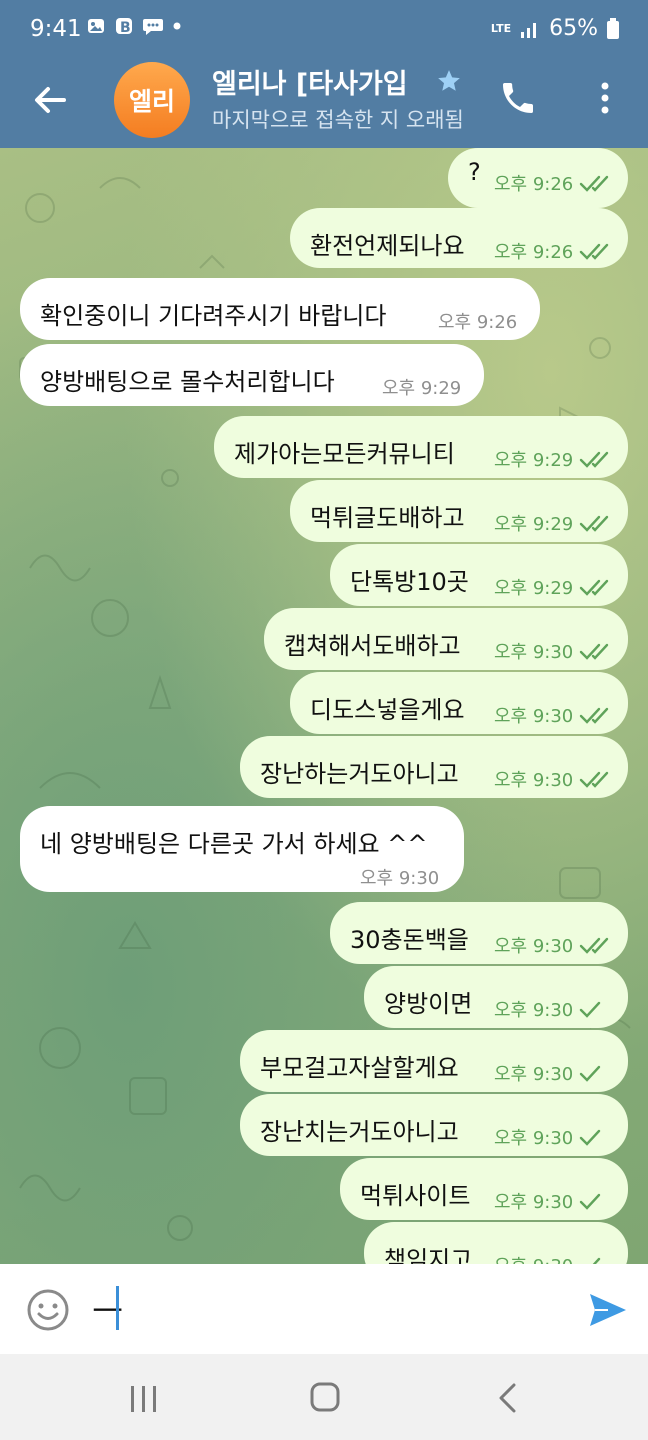 Image resolution: width=648 pixels, height=1440 pixels. Describe the element at coordinates (213, 316) in the screenshot. I see `message-text: 확인중이니 기다려주시기 바랍니다` at that location.